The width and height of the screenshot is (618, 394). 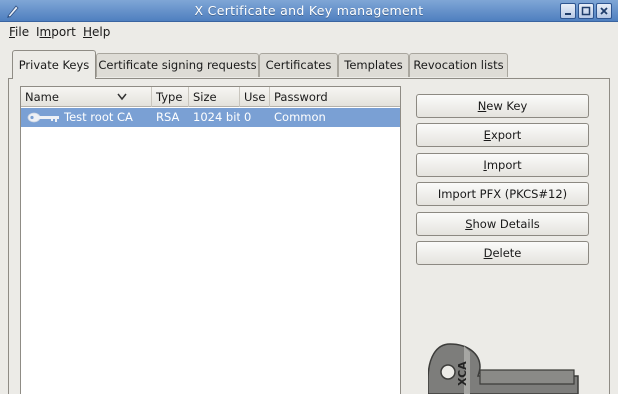 What do you see at coordinates (462, 373) in the screenshot?
I see `logo-text: XCA` at bounding box center [462, 373].